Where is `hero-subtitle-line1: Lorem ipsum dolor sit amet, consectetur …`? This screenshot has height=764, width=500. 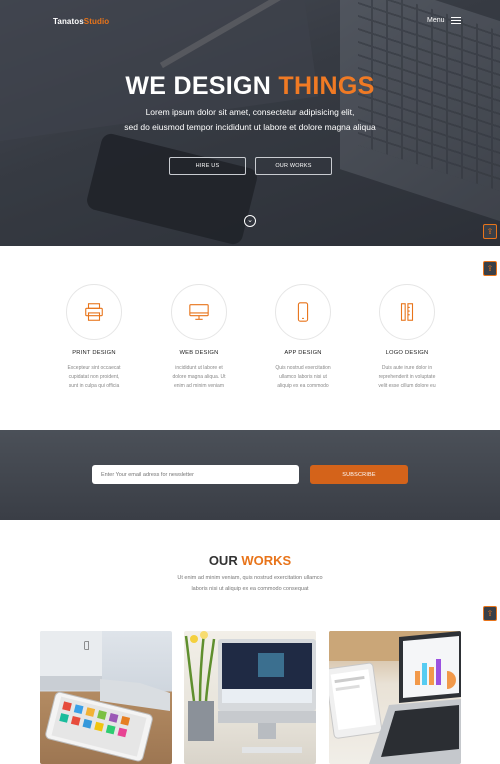 hero-subtitle-line1: Lorem ipsum dolor sit amet, consectetur … is located at coordinates (250, 112).